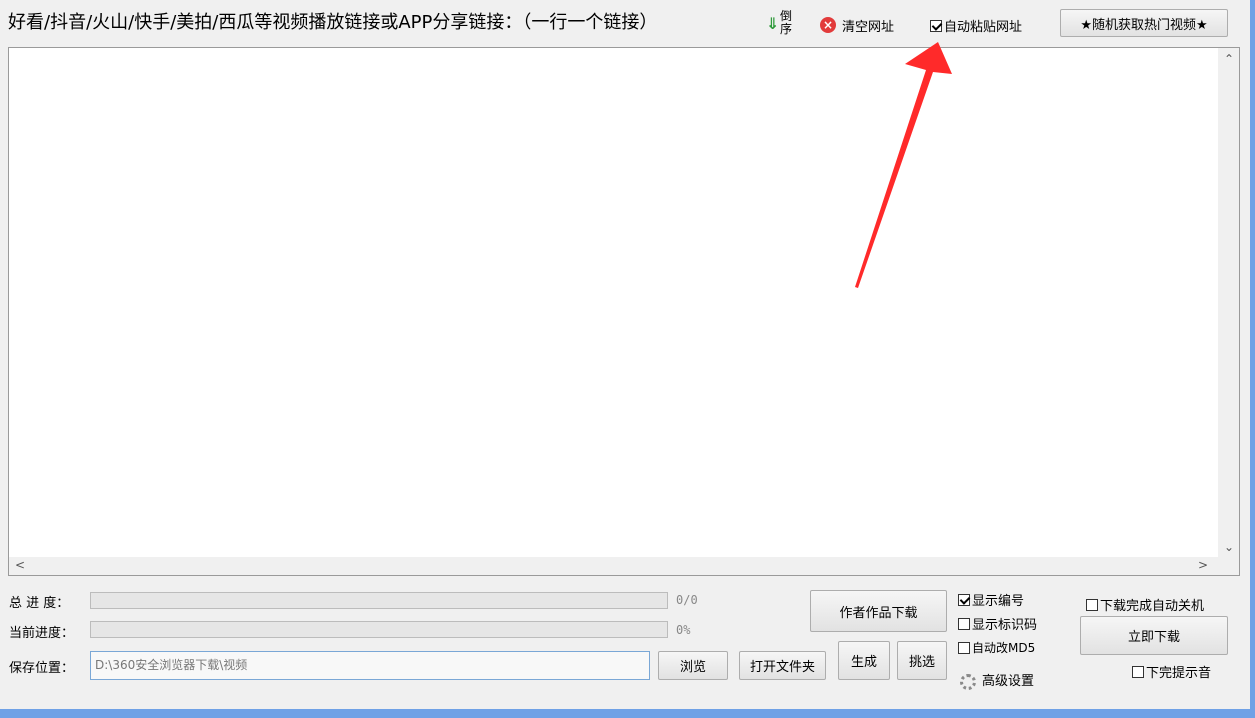 The height and width of the screenshot is (718, 1255). Describe the element at coordinates (878, 611) in the screenshot. I see `author-works-download-button: 作者作品下载` at that location.